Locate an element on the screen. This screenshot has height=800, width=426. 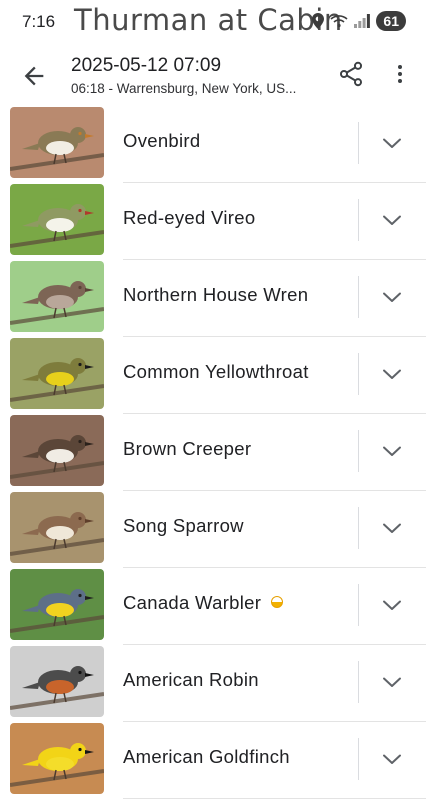
species-row: Canada Warbler is located at coordinates (213, 606).